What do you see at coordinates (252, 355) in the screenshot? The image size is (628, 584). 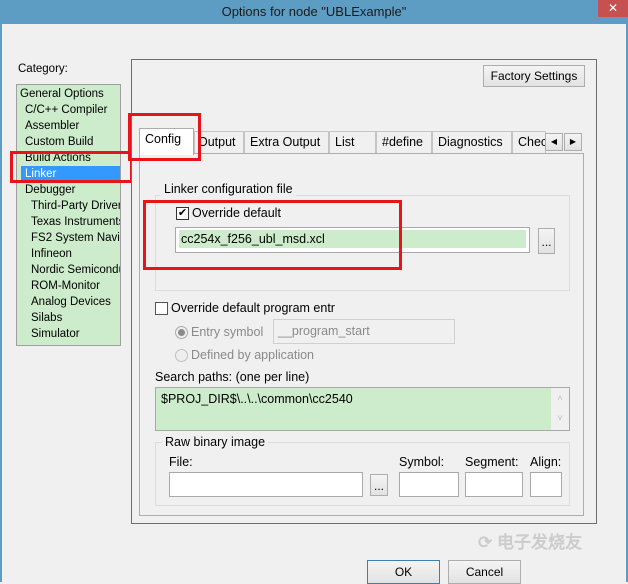 I see `defined-by-app-label: Defined by application` at bounding box center [252, 355].